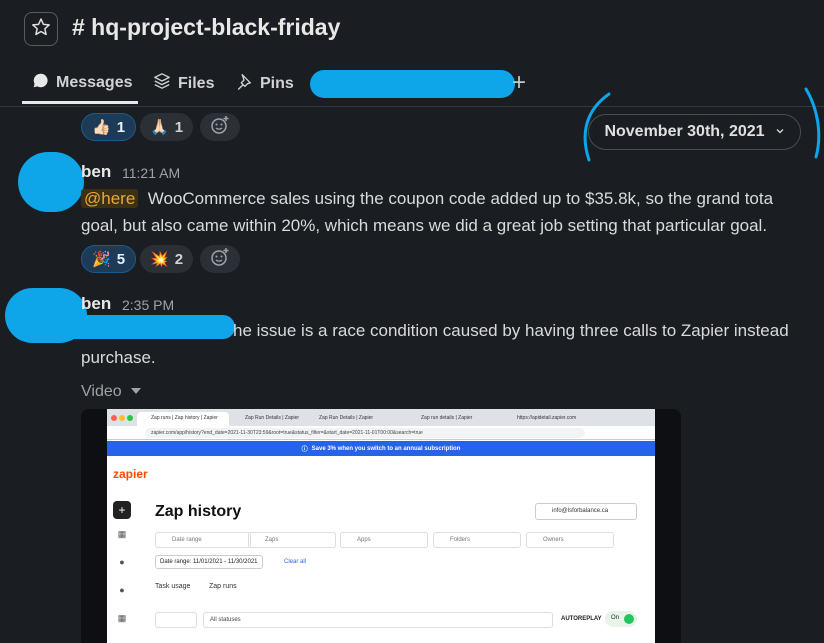 The width and height of the screenshot is (824, 643). Describe the element at coordinates (118, 357) in the screenshot. I see `message-text-line-2: purchase.` at that location.